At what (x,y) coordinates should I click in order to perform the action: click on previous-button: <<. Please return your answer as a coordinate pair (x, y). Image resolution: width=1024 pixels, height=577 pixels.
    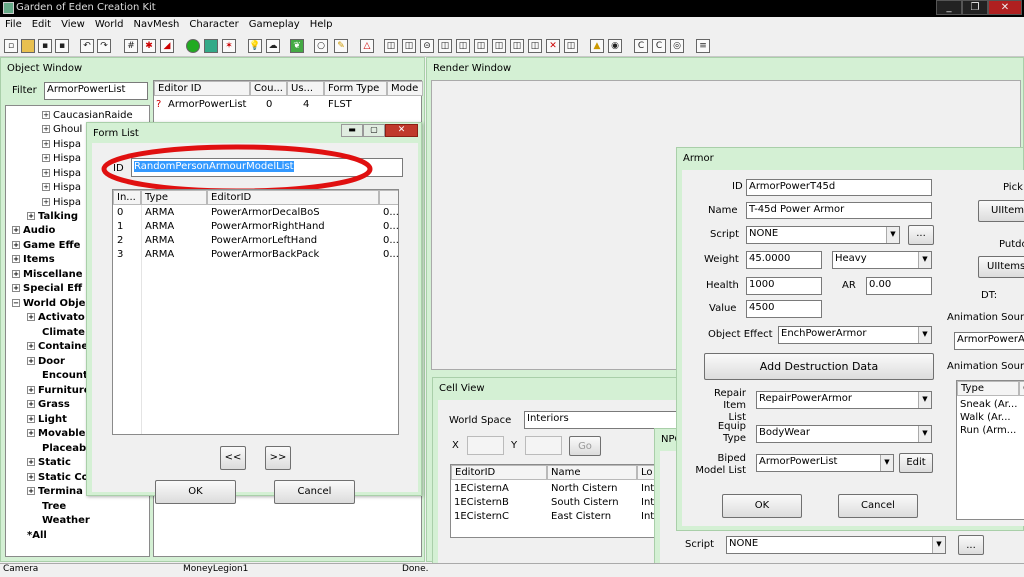
    Looking at the image, I should click on (233, 458).